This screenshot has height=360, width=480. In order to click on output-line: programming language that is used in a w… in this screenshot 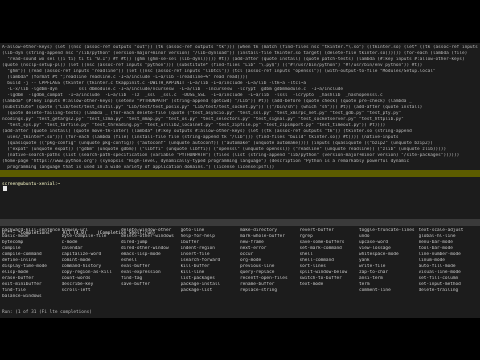, I will do `click(138, 167)`.